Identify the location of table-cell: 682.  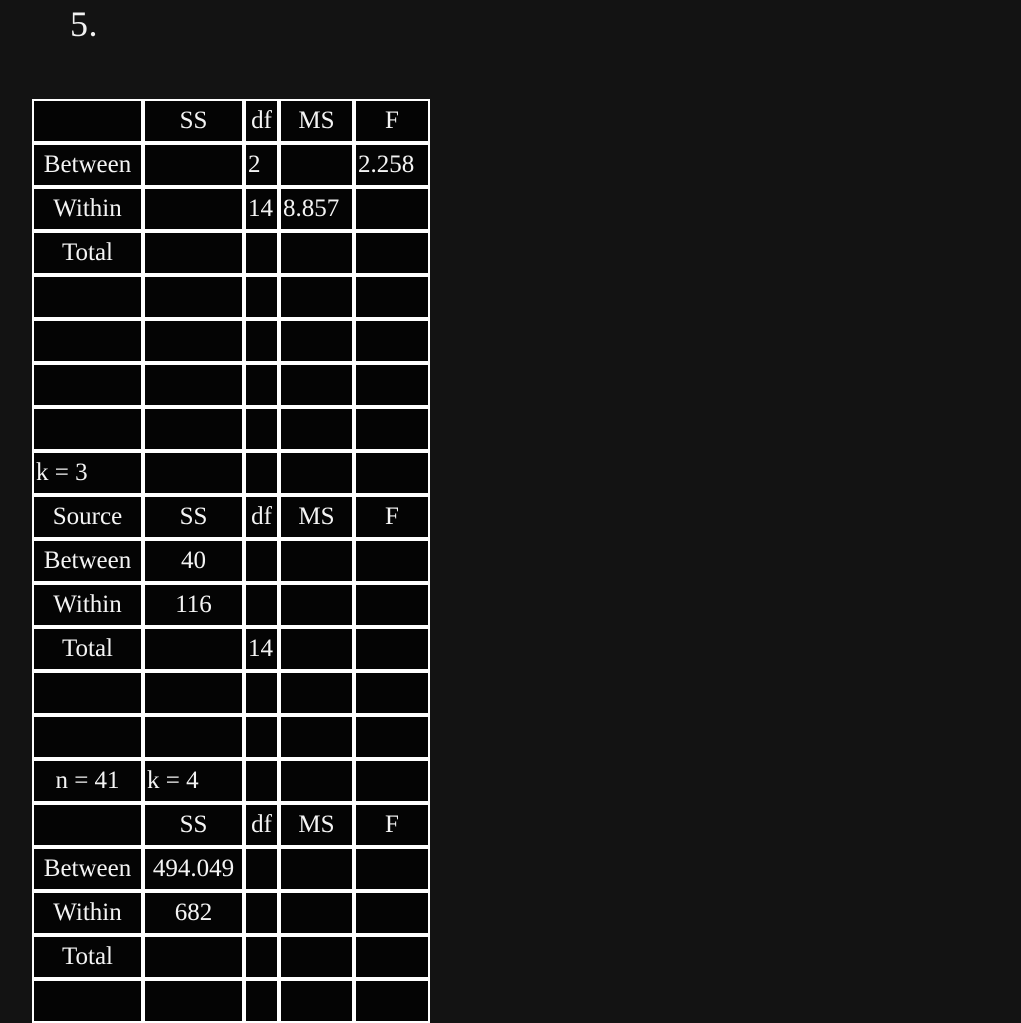
(193, 913).